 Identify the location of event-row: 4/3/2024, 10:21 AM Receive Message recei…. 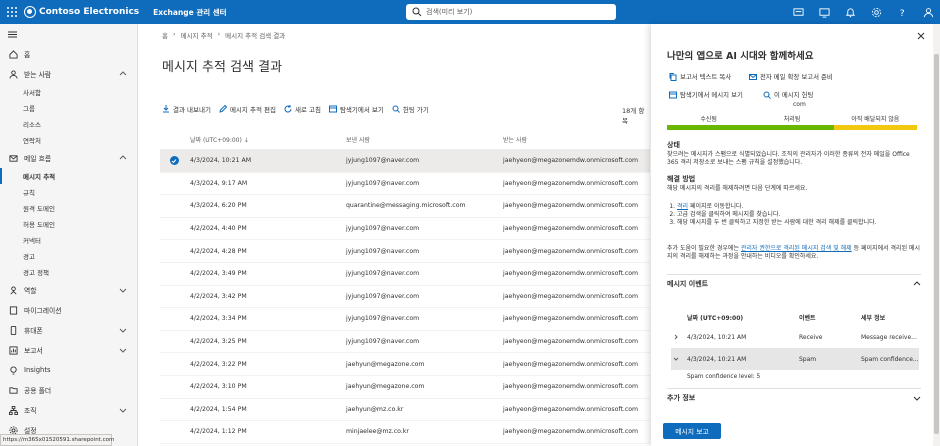
(795, 337).